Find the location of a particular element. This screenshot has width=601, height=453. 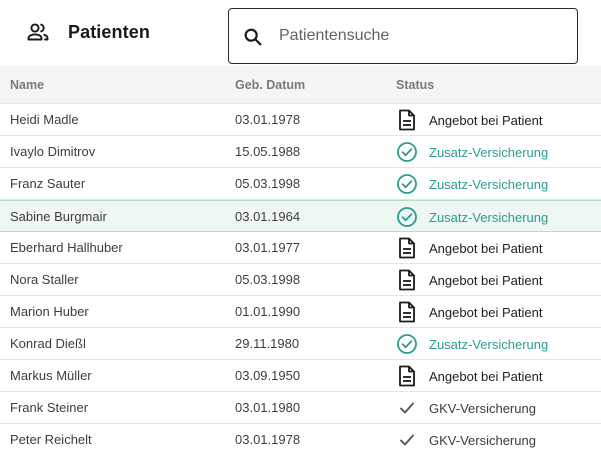

patient-name: Markus Müller is located at coordinates (51, 375).